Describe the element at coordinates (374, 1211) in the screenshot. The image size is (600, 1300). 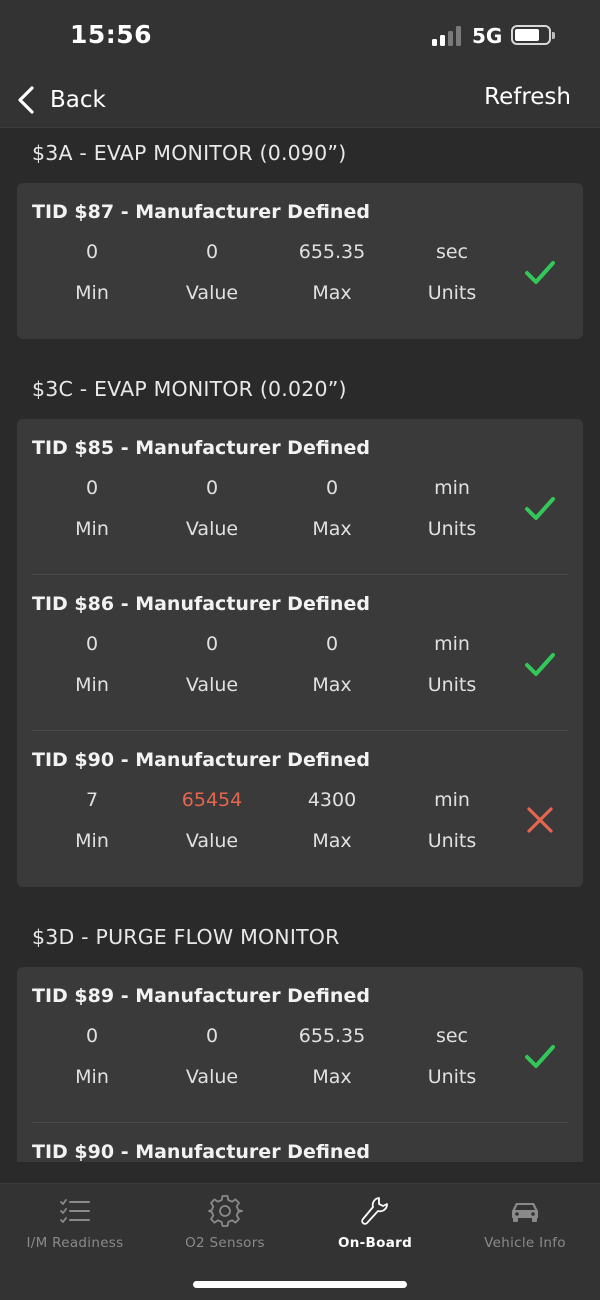
I see `wrench-icon` at that location.